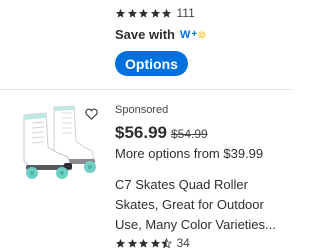 The height and width of the screenshot is (250, 320). I want to click on half-star-icon, so click(166, 242).